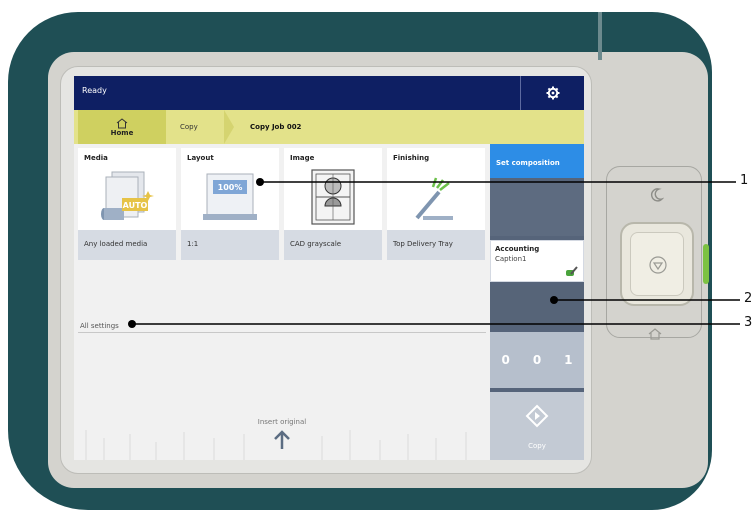  Describe the element at coordinates (744, 180) in the screenshot. I see `callout-label-1: 1` at that location.